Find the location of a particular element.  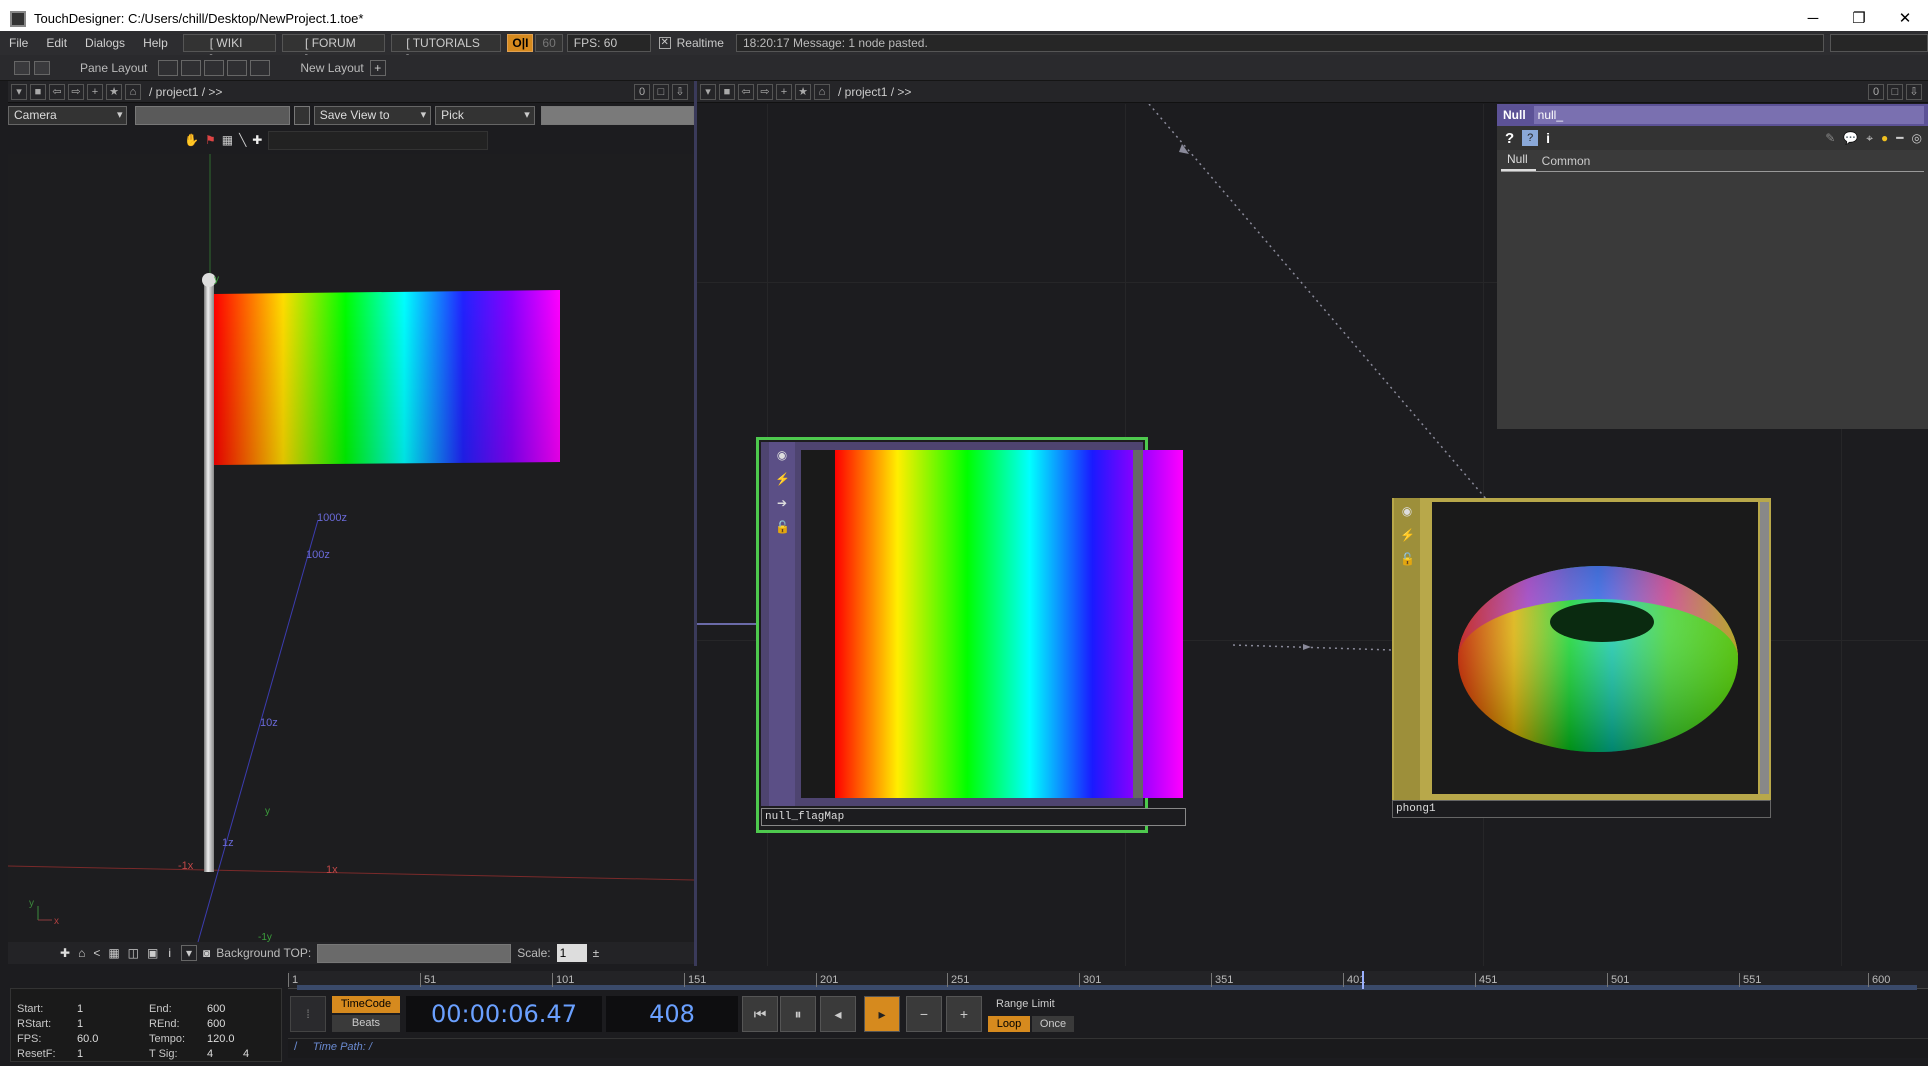

dropdown-icon: ▾ is located at coordinates (189, 953).